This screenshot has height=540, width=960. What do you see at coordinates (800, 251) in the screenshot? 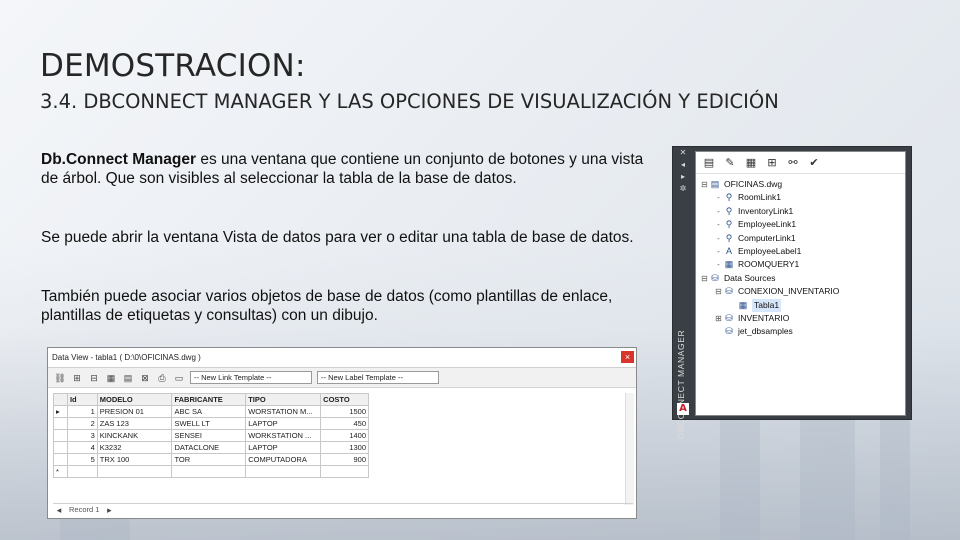
I see `tree-item: - A EmployeeLabel1` at bounding box center [800, 251].